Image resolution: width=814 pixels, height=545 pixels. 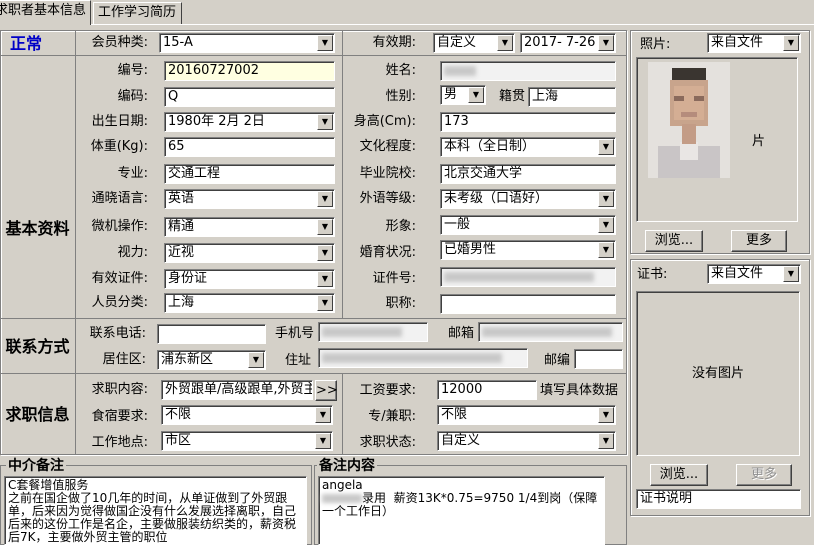 What do you see at coordinates (249, 199) in the screenshot?
I see `language-select: 英语 ▼` at bounding box center [249, 199].